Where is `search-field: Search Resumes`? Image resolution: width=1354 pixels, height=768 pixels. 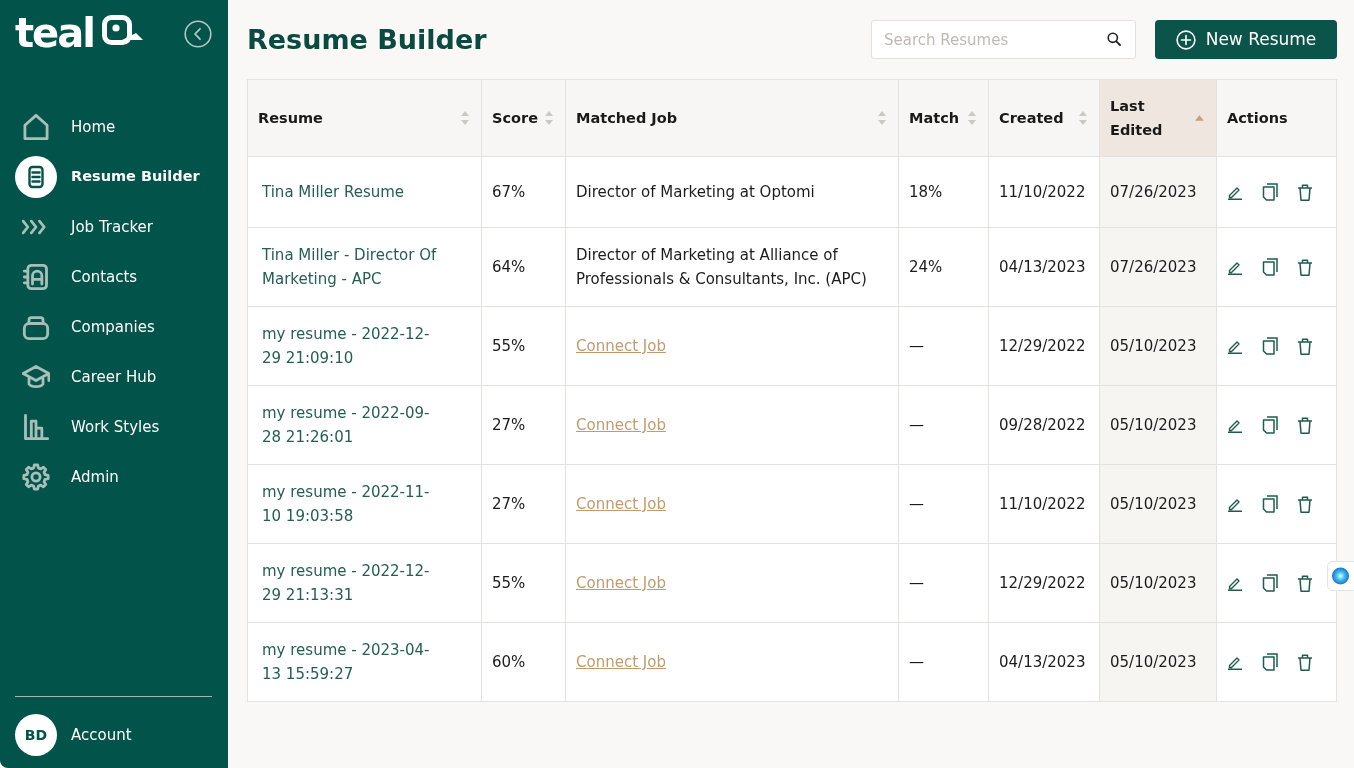
search-field: Search Resumes is located at coordinates (1003, 39).